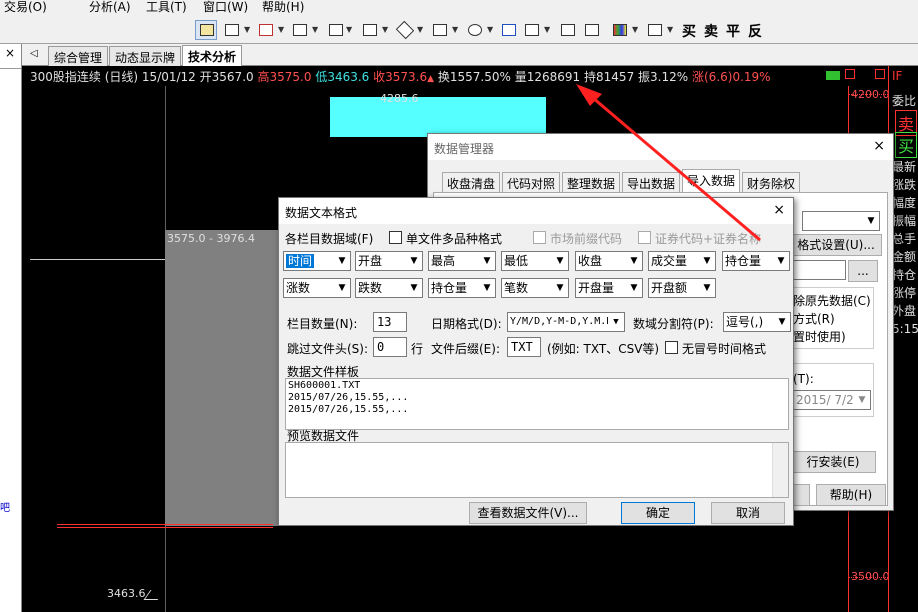 The height and width of the screenshot is (612, 918). Describe the element at coordinates (535, 288) in the screenshot. I see `field-select-11: 笔数 ▼` at that location.